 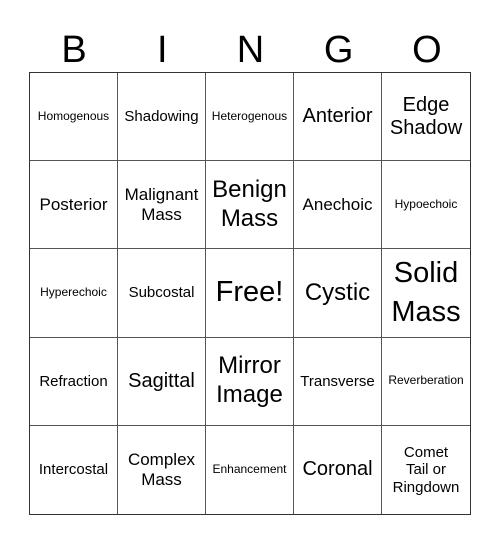 What do you see at coordinates (250, 469) in the screenshot?
I see `bingo-cell: Enhancement` at bounding box center [250, 469].